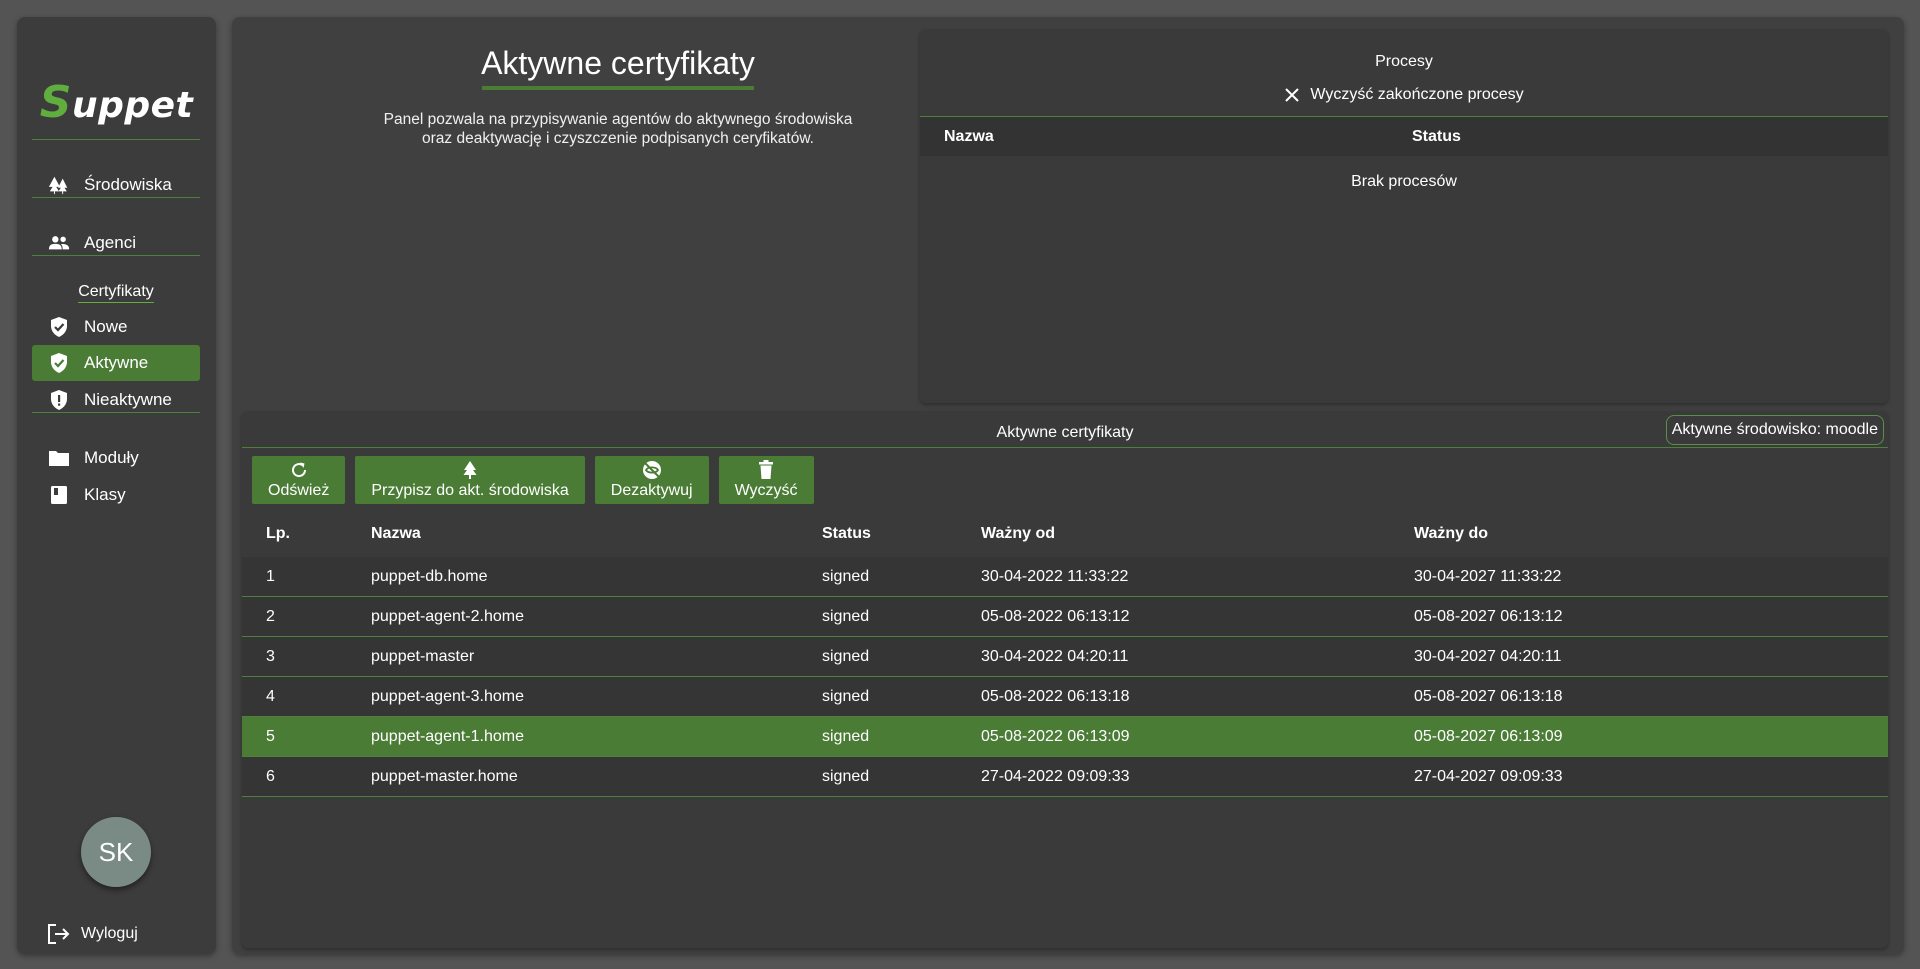  I want to click on cell-name: puppet-db.home, so click(429, 576).